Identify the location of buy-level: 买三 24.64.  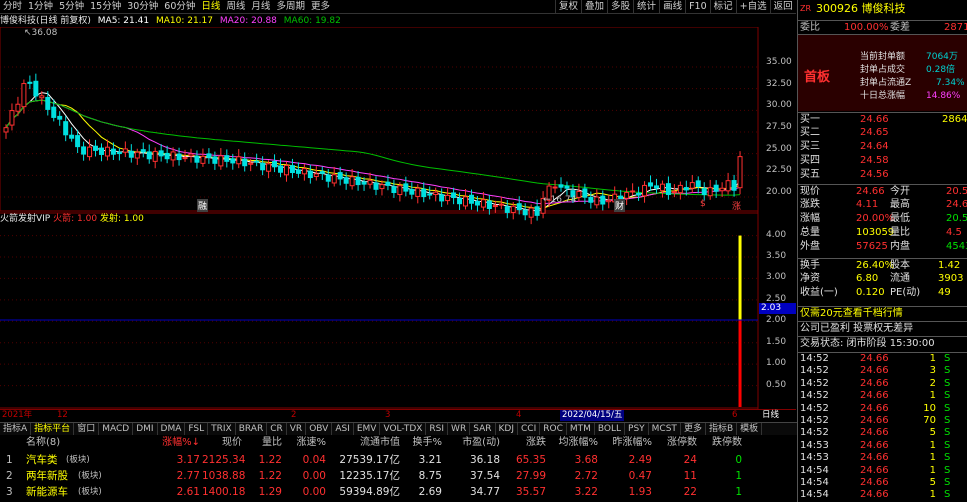
(882, 146).